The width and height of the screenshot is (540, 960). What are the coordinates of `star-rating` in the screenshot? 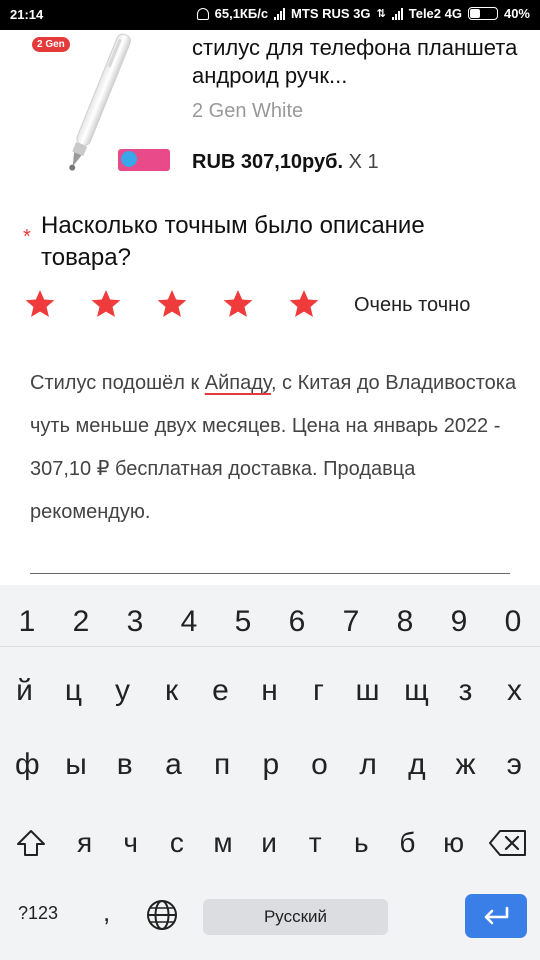 It's located at (172, 304).